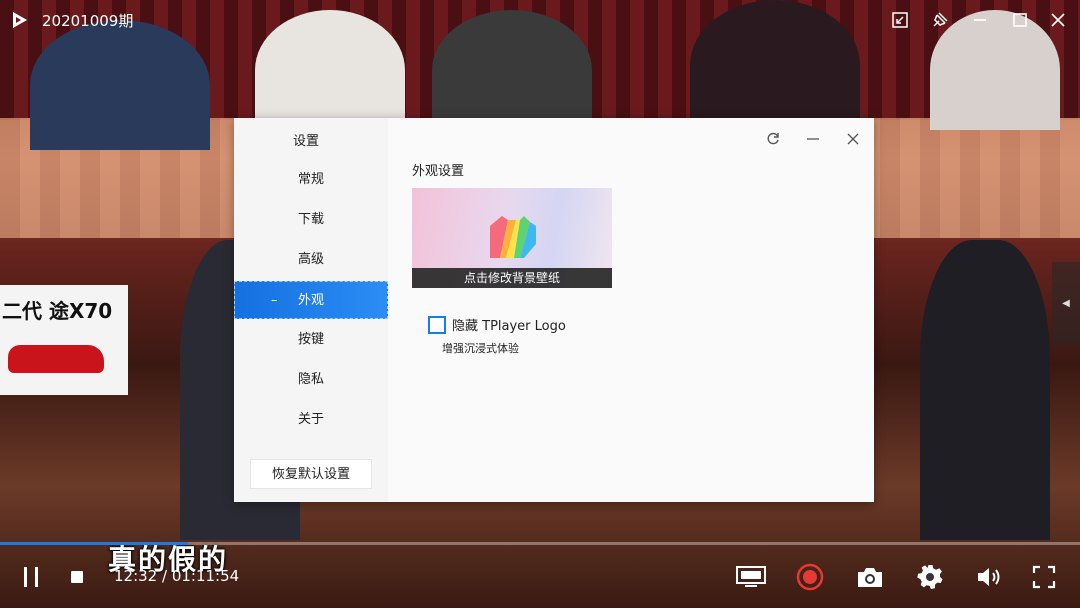 The height and width of the screenshot is (608, 1080). What do you see at coordinates (512, 278) in the screenshot?
I see `wallpaper-caption: 点击修改背景壁纸` at bounding box center [512, 278].